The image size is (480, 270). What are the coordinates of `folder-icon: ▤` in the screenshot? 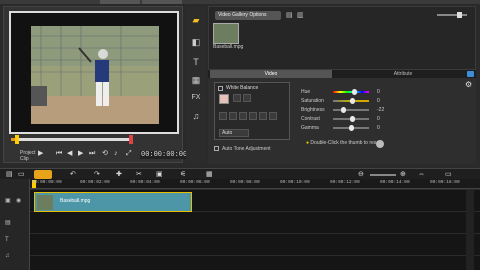 It's located at (290, 15).